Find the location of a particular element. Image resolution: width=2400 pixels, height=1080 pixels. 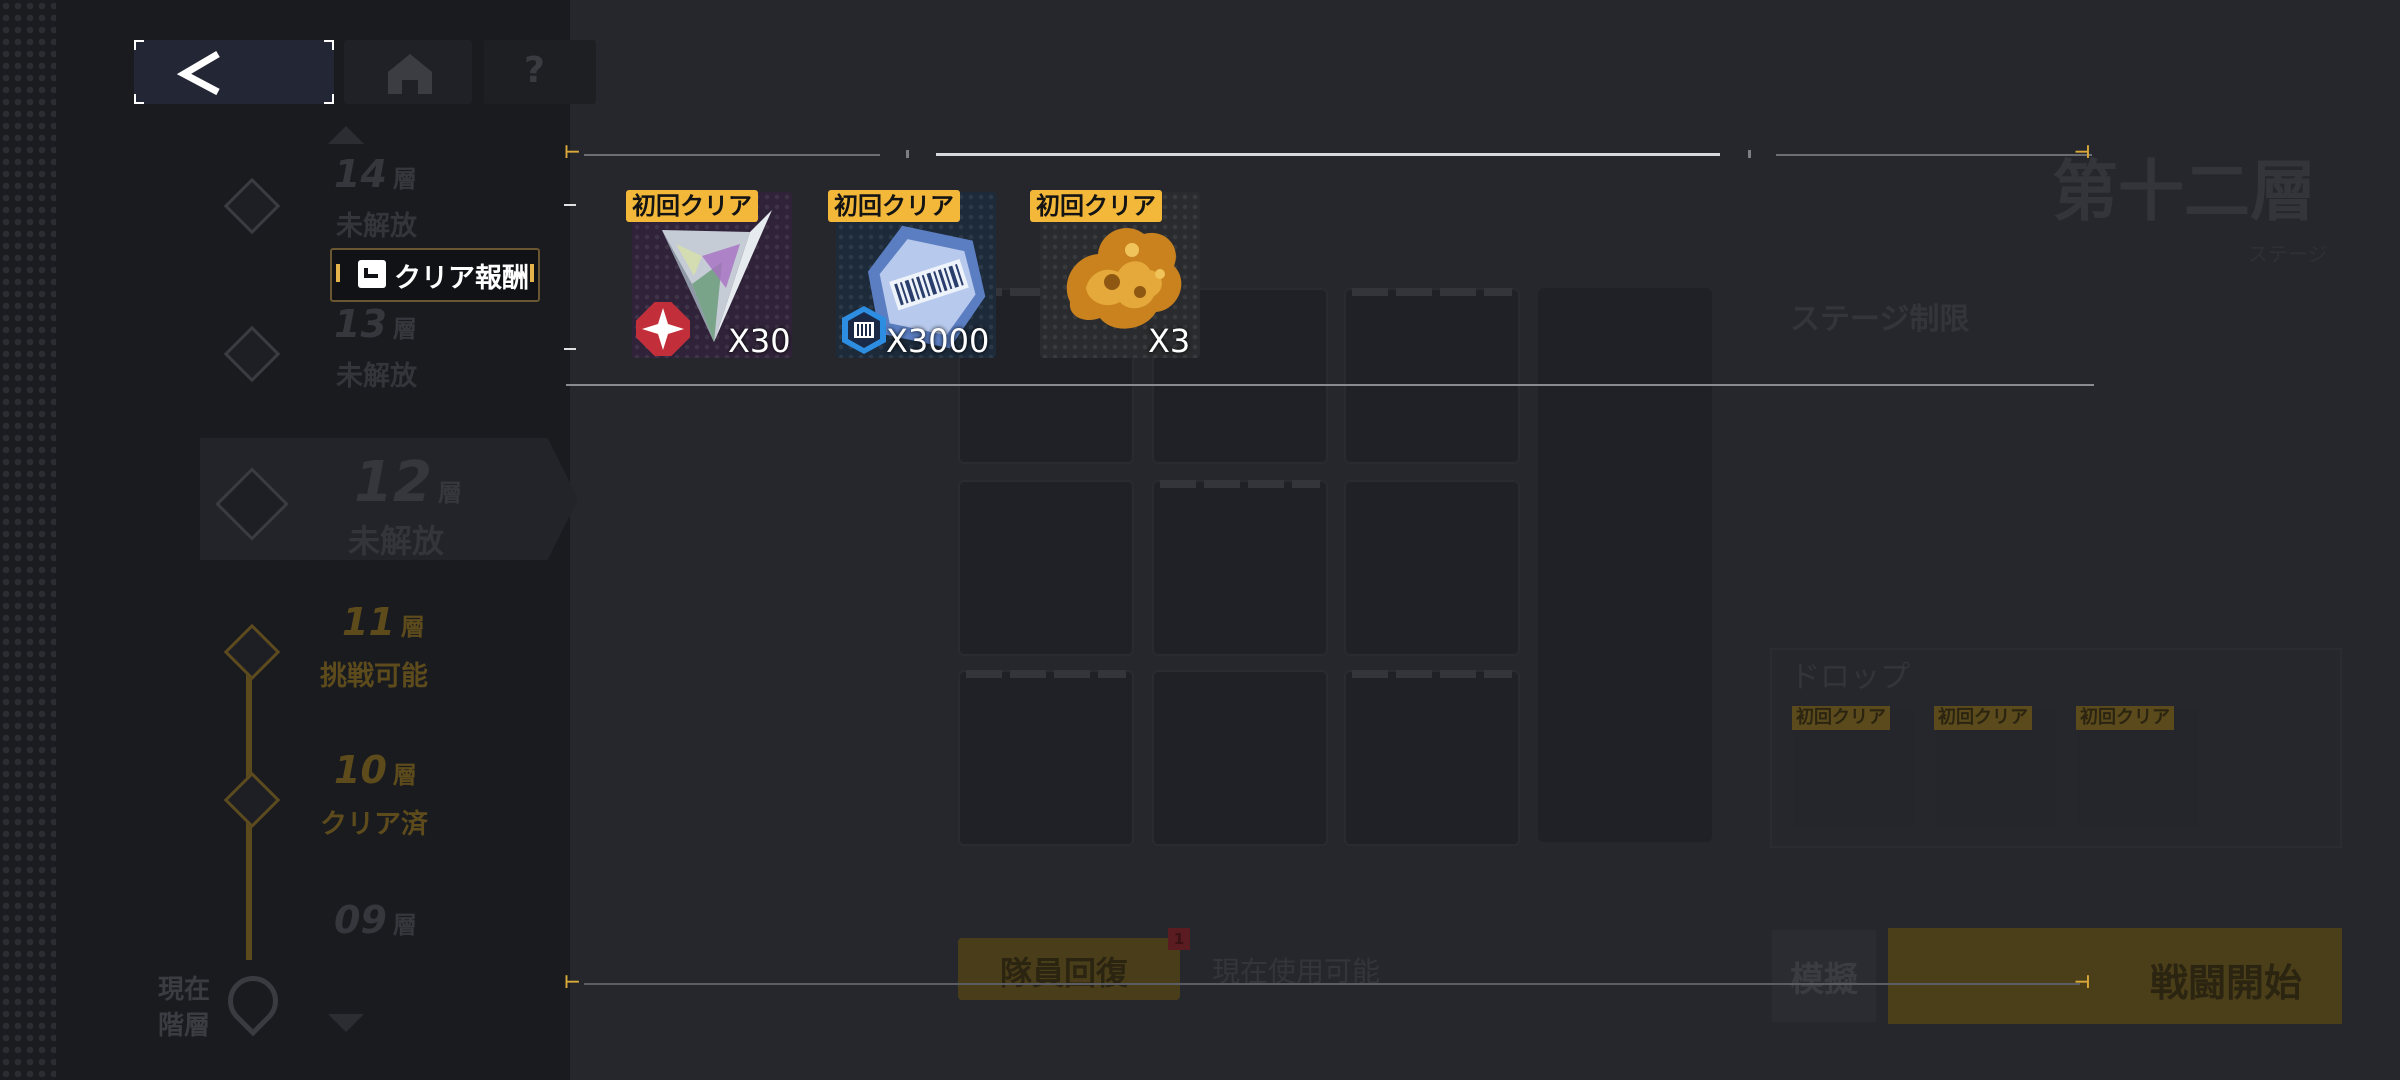

stage-title: 第十二層 is located at coordinates (2184, 191).